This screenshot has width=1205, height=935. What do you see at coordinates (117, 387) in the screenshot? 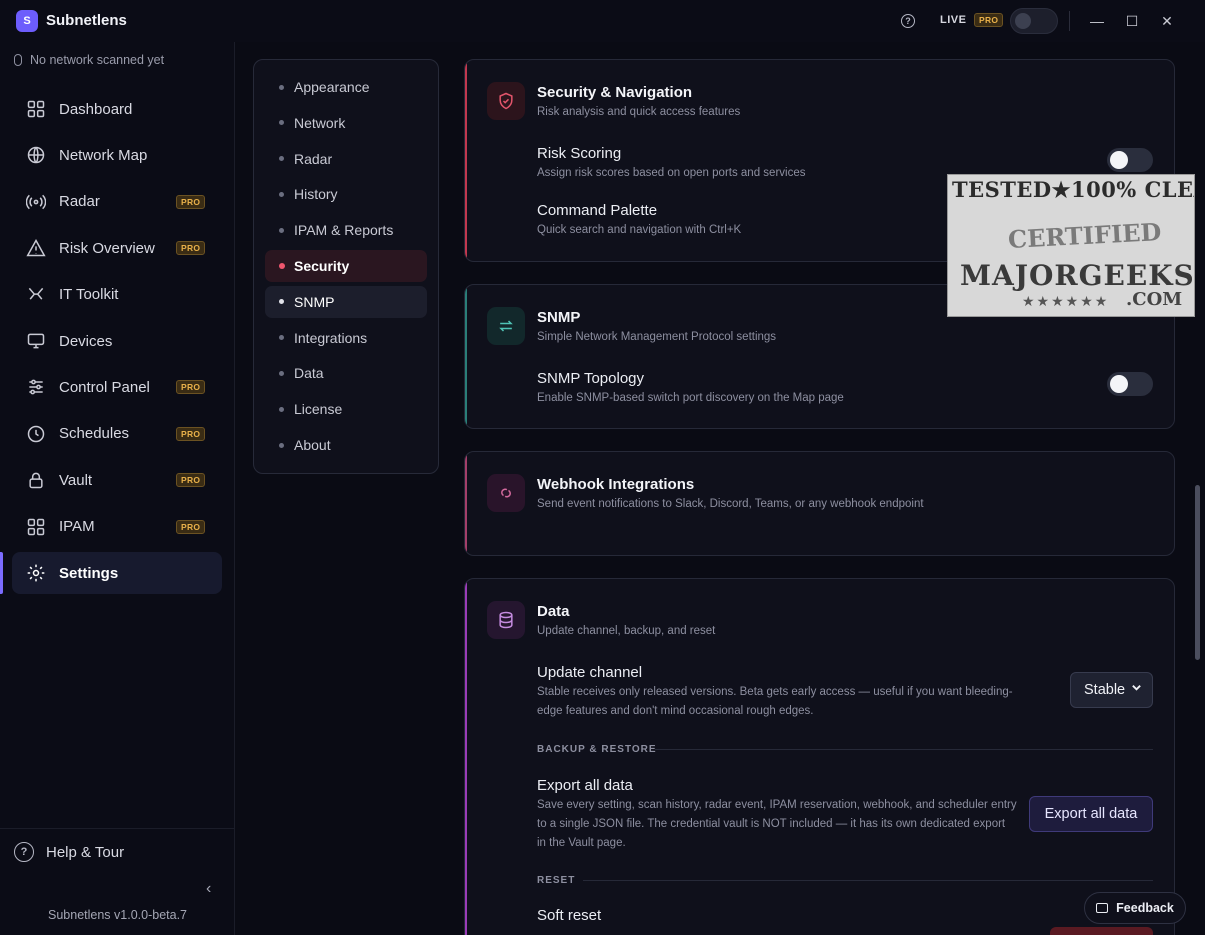
I see `sidebar-item-control-panel: Control Panel PRO` at bounding box center [117, 387].